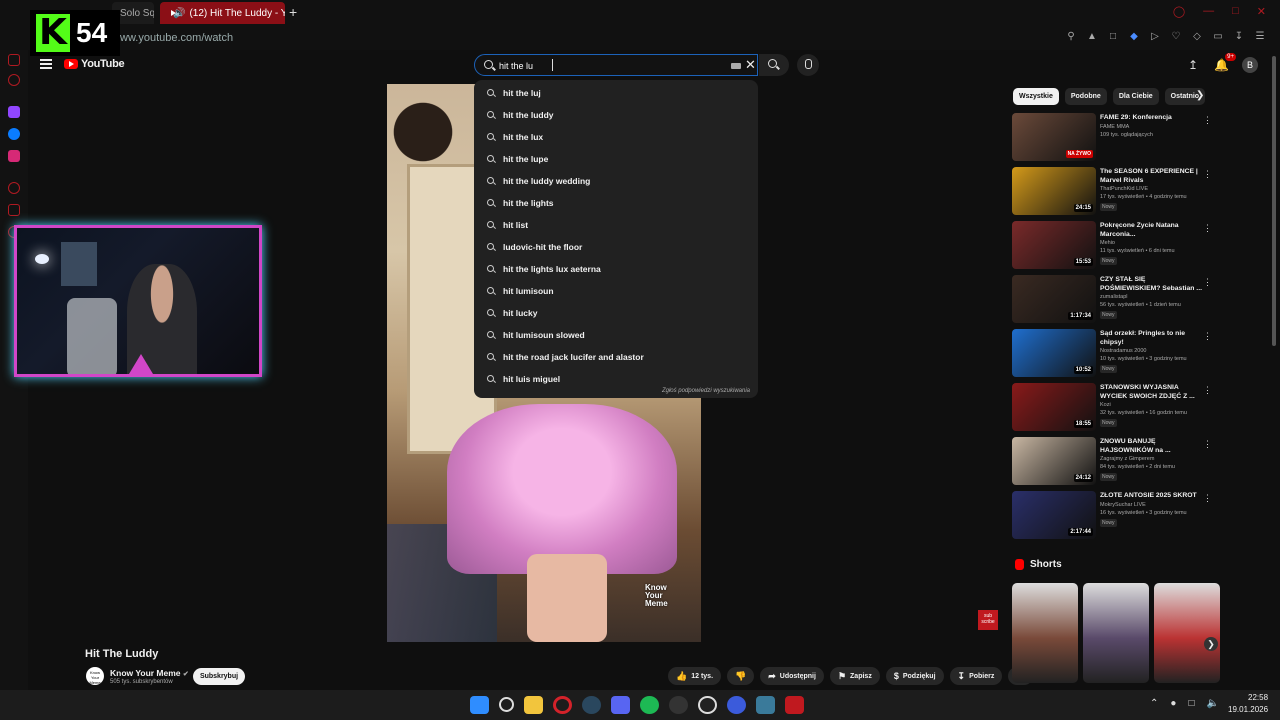  What do you see at coordinates (14, 188) in the screenshot?
I see `history-icon` at bounding box center [14, 188].